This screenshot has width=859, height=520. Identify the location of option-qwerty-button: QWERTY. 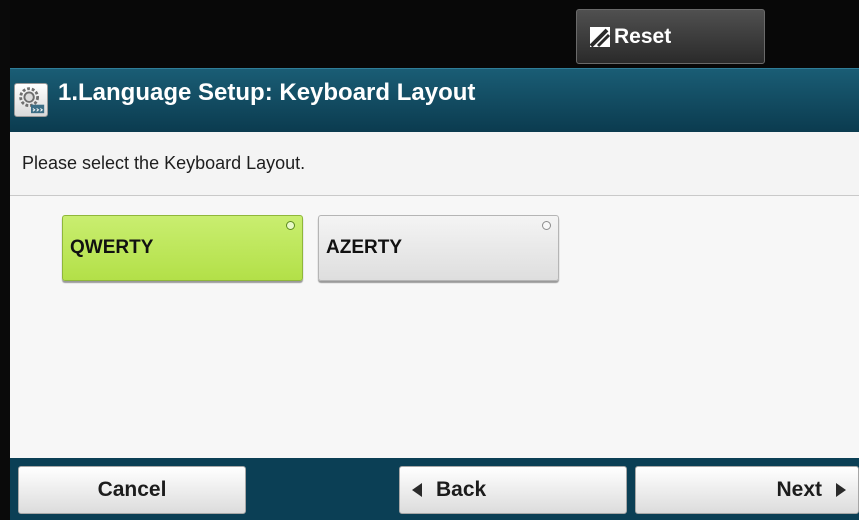
(182, 248).